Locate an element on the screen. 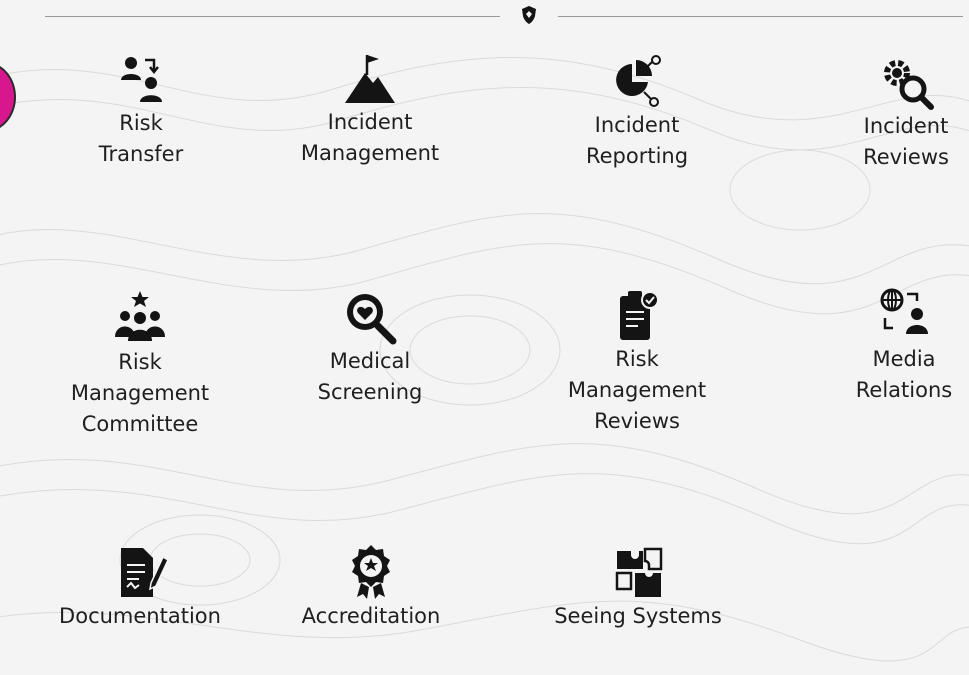 The image size is (969, 675). tile-risk-management-committee: Risk Management Committee is located at coordinates (140, 364).